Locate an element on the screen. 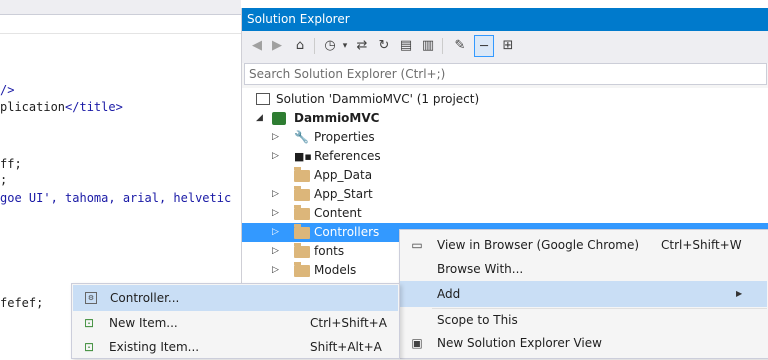 The height and width of the screenshot is (360, 768). menu-item-existing-item: ⊡ Existing Item... Shift+Alt+A is located at coordinates (235, 347).